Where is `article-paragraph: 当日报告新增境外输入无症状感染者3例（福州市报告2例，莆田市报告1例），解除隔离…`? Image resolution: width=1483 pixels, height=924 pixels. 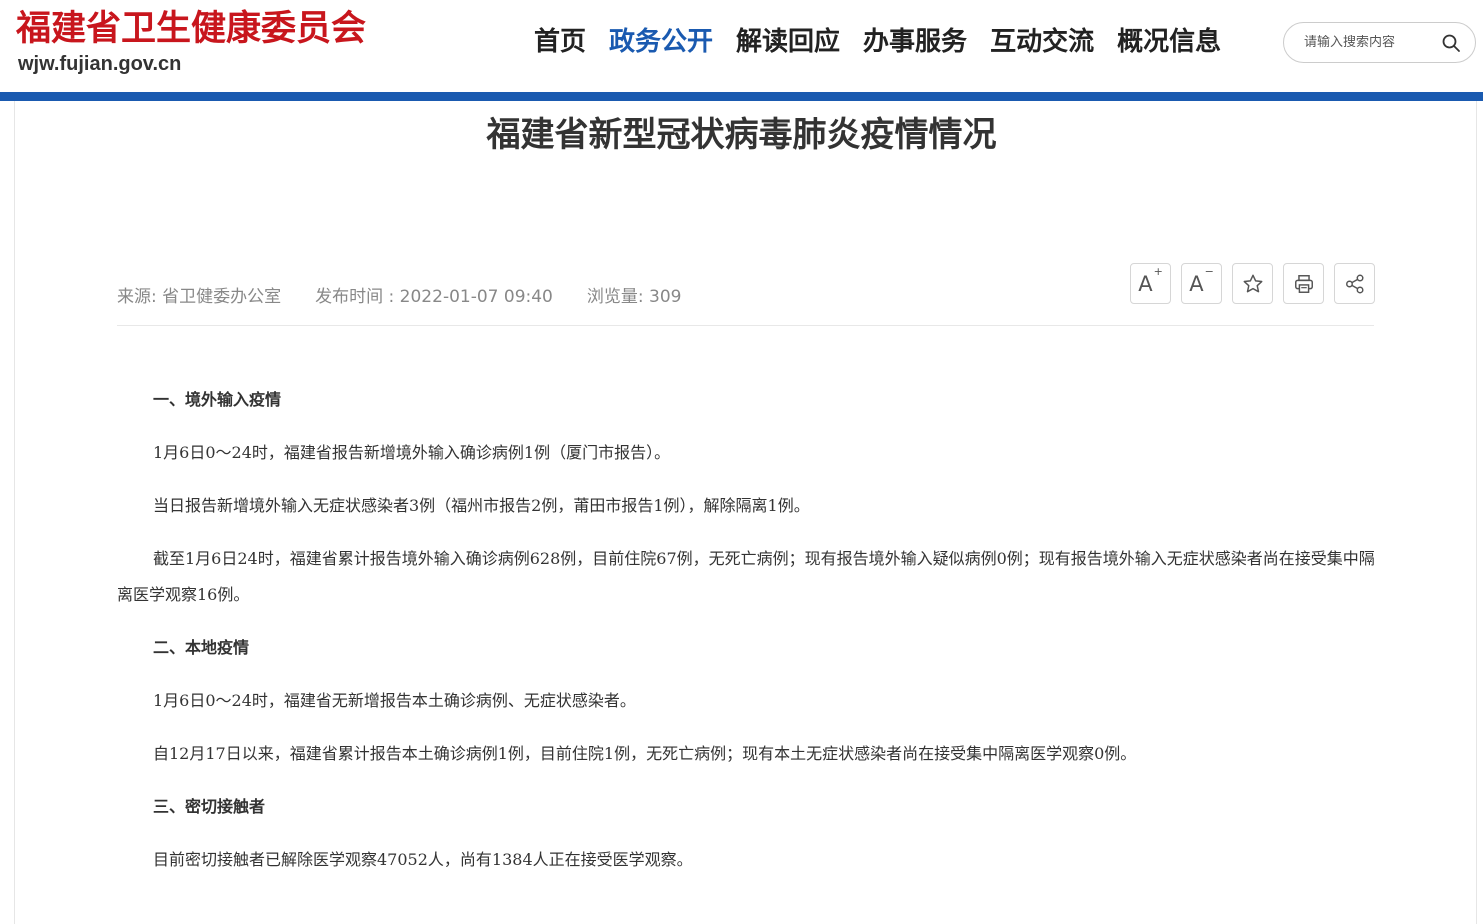
article-paragraph: 当日报告新增境外输入无症状感染者3例（福州市报告2例，莆田市报告1例），解除隔离… is located at coordinates (481, 505).